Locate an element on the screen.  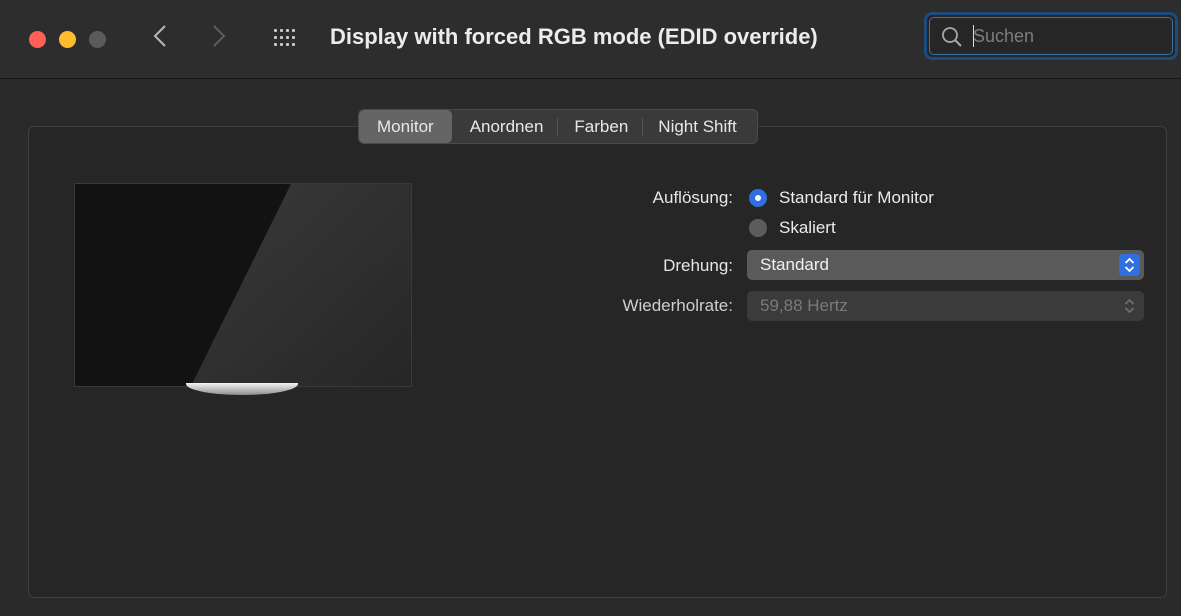
refresh-rate-label: Wiederholrate: is located at coordinates (677, 305).